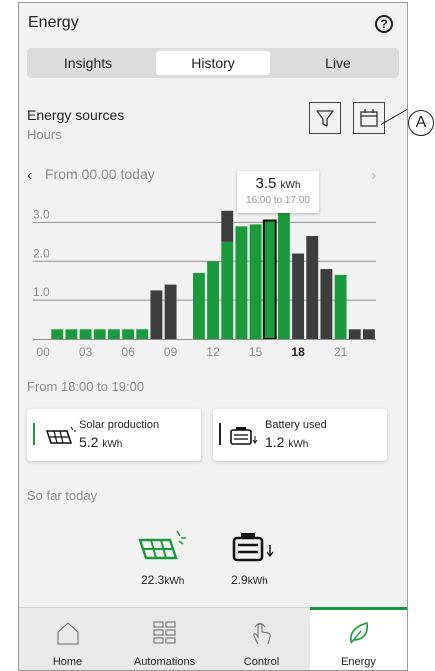 The height and width of the screenshot is (671, 435). I want to click on nav-home: Home, so click(67, 639).